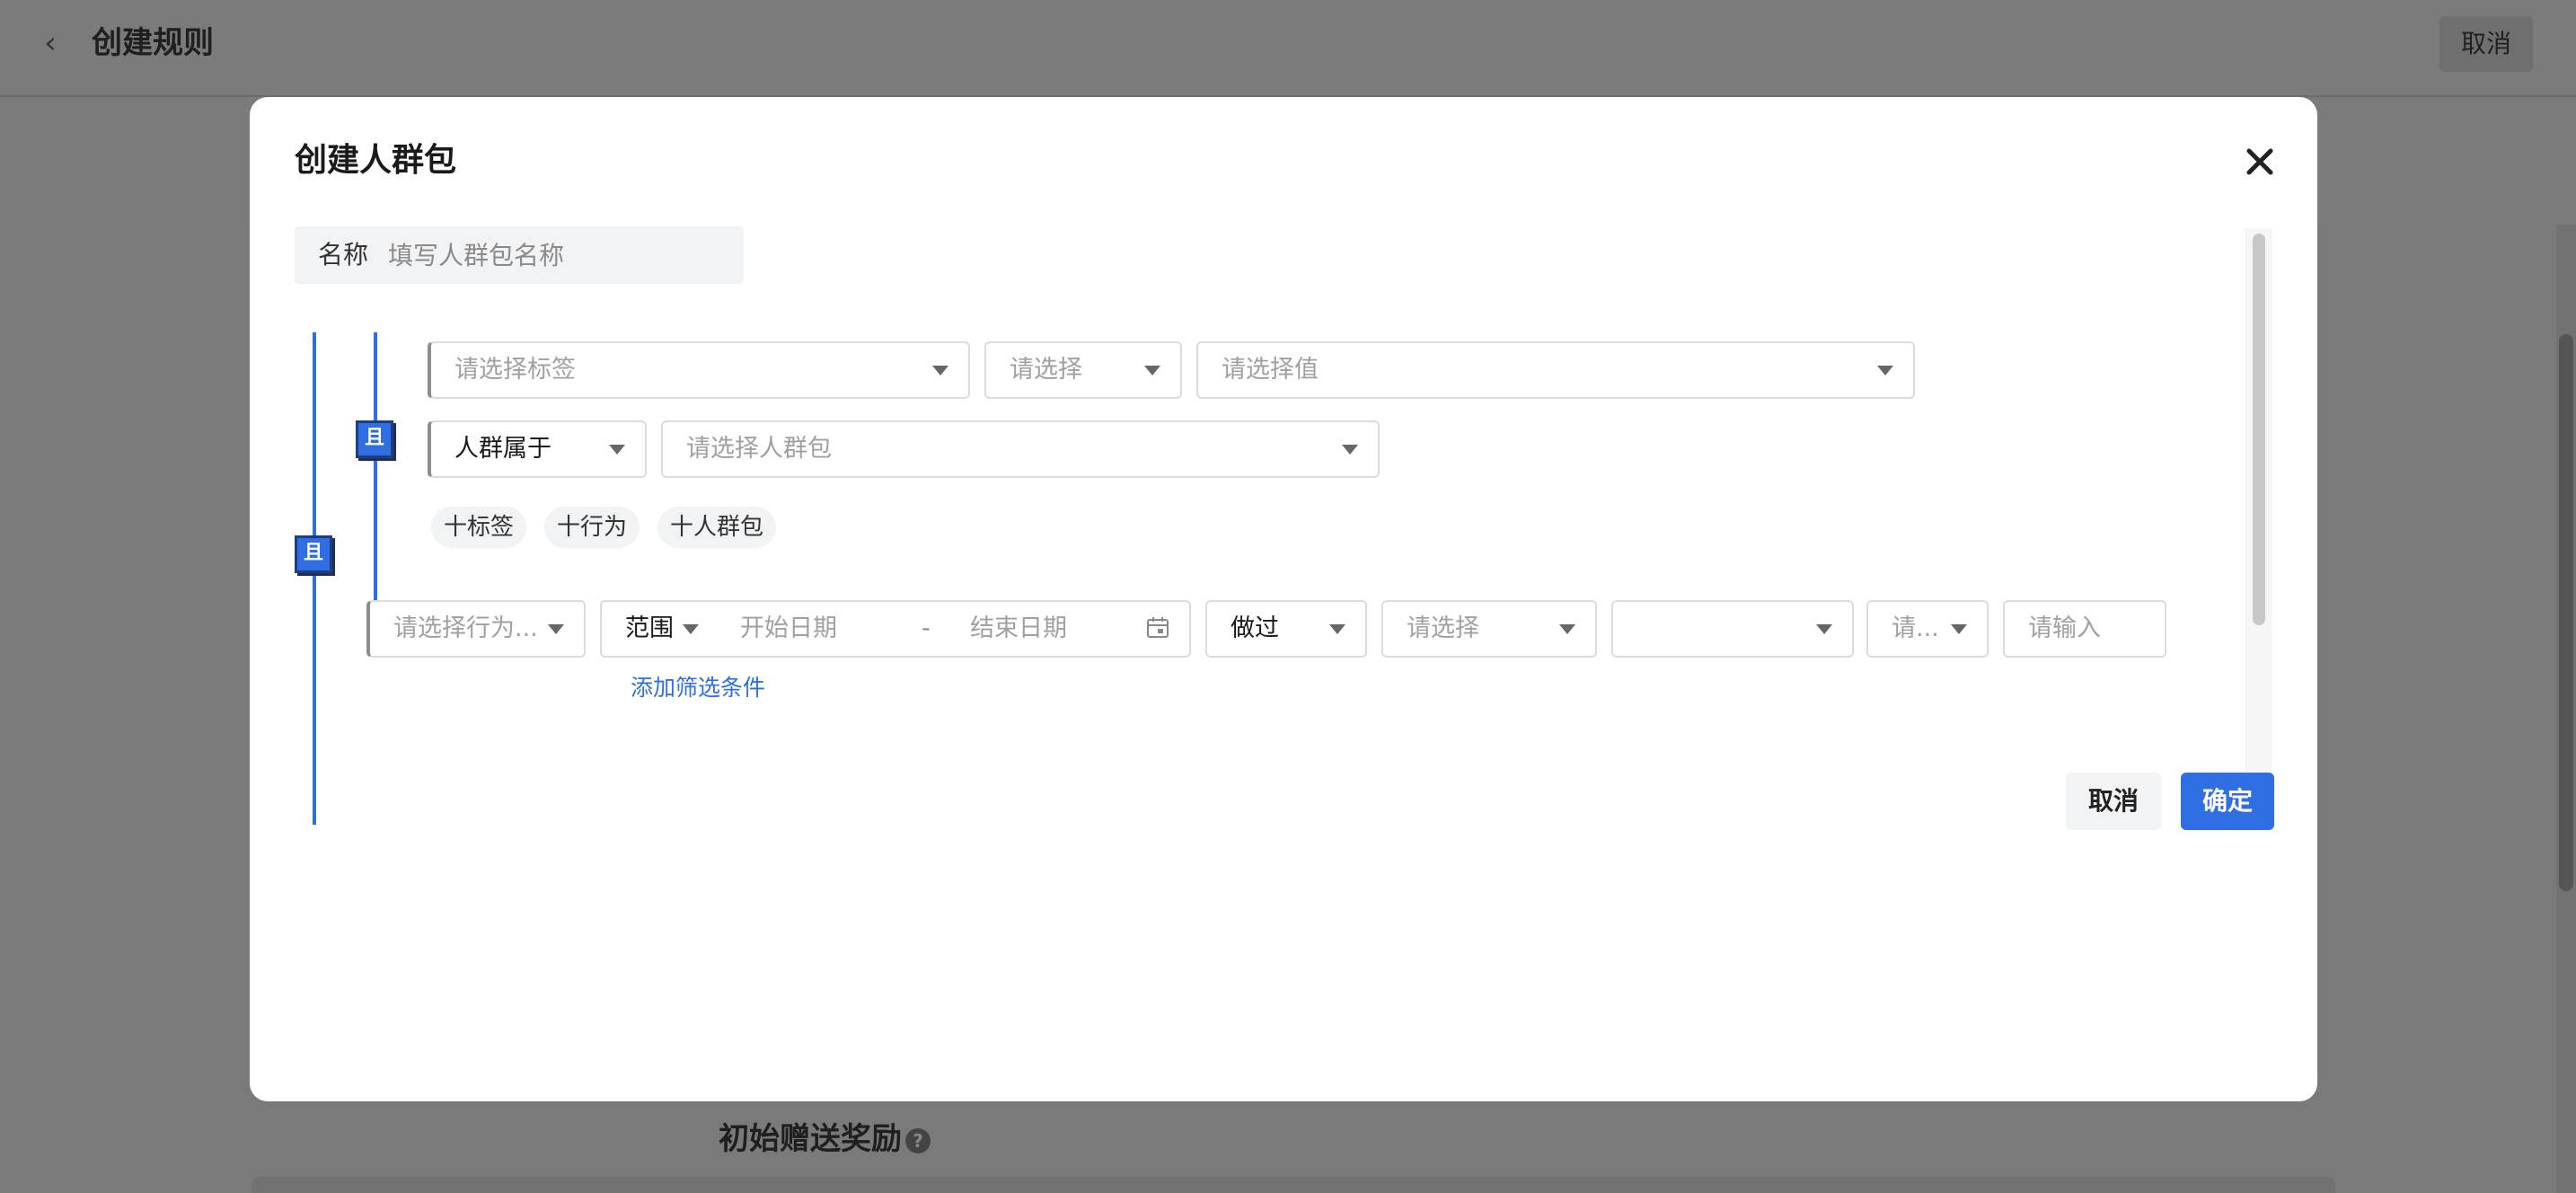  Describe the element at coordinates (699, 370) in the screenshot. I see `tag-select: 请选择标签` at that location.